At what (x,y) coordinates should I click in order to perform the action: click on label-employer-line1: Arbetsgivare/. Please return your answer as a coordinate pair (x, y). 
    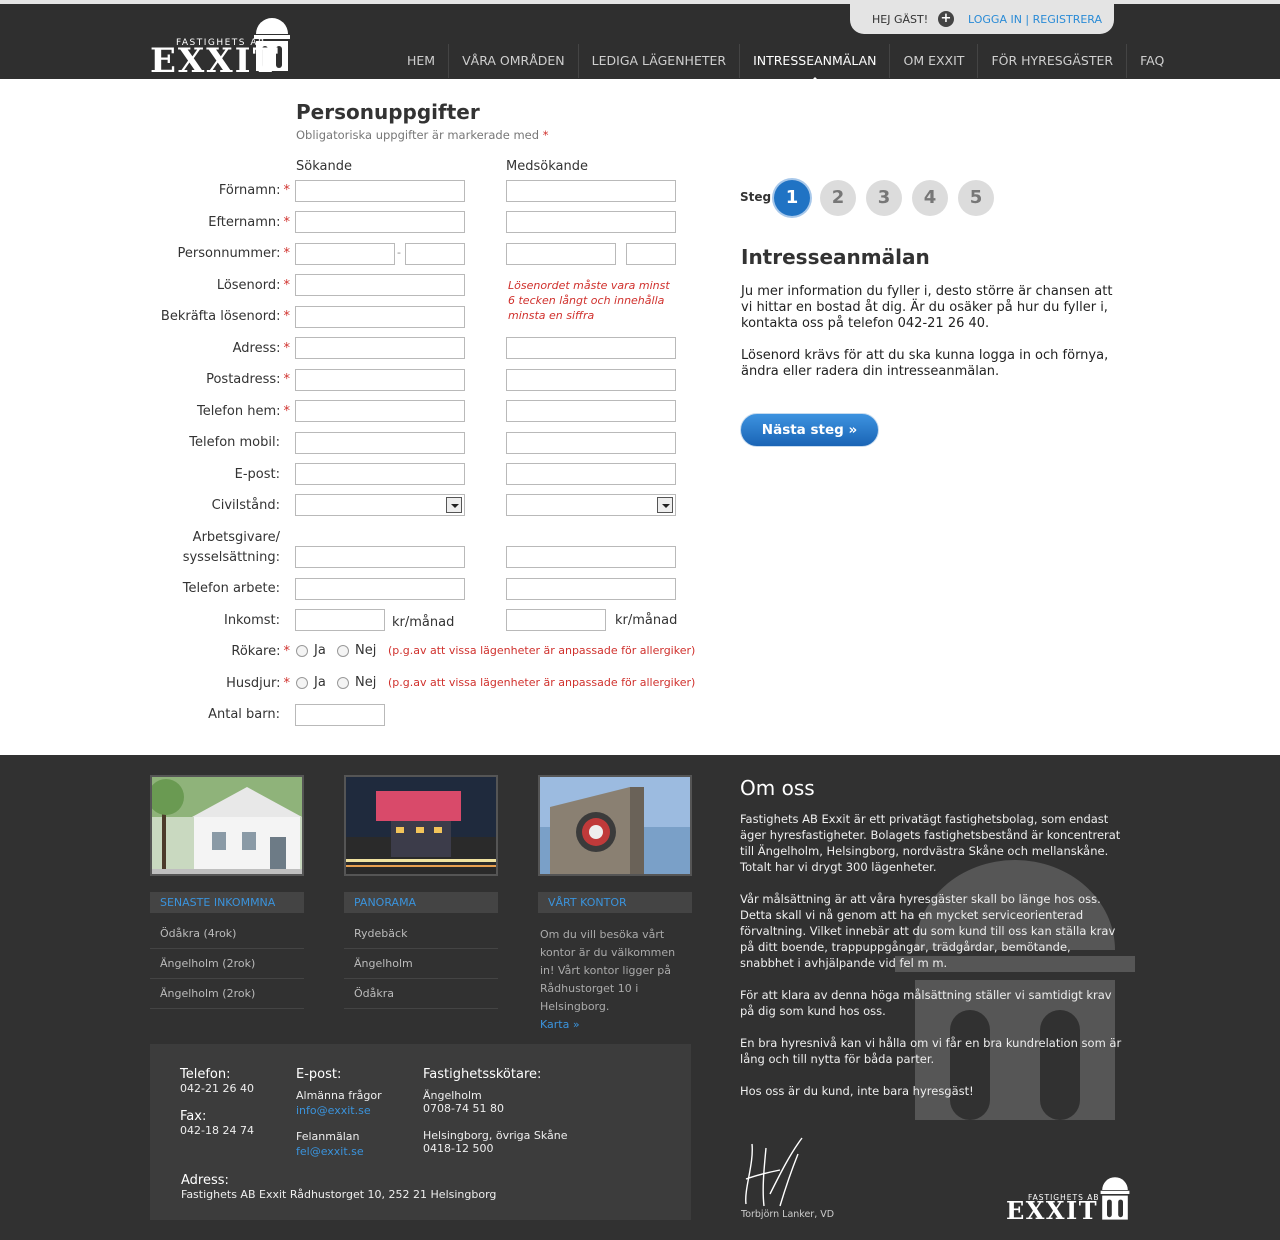
    Looking at the image, I should click on (236, 537).